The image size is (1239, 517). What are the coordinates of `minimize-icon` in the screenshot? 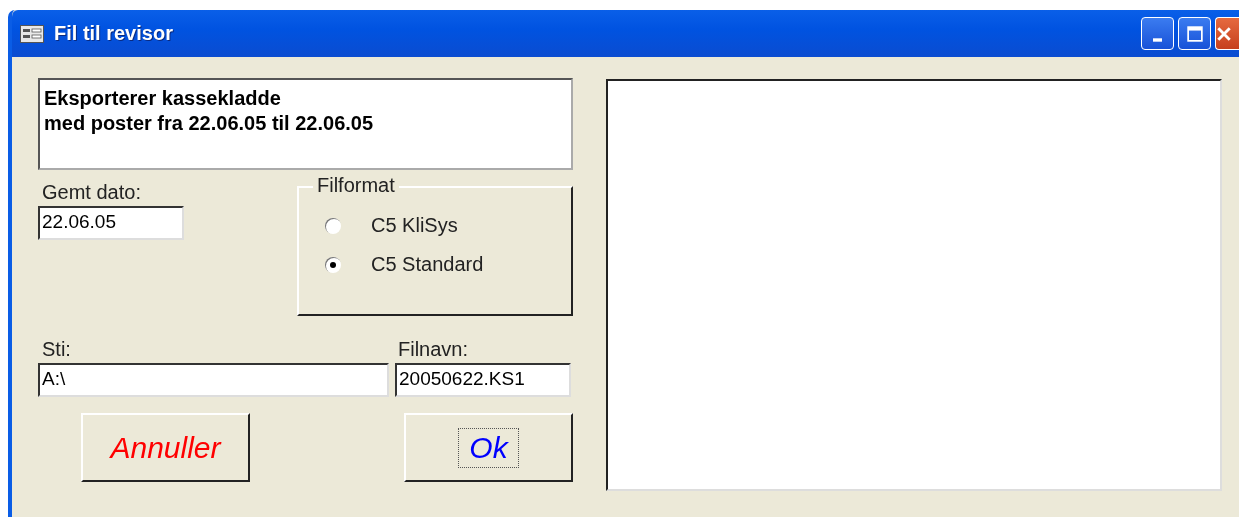 It's located at (1157, 39).